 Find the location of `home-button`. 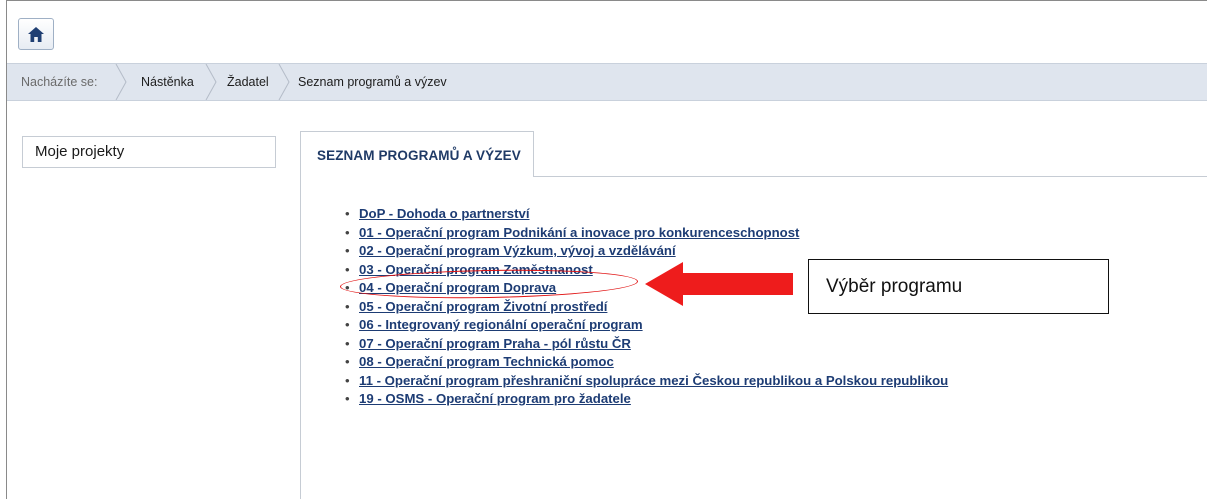

home-button is located at coordinates (36, 34).